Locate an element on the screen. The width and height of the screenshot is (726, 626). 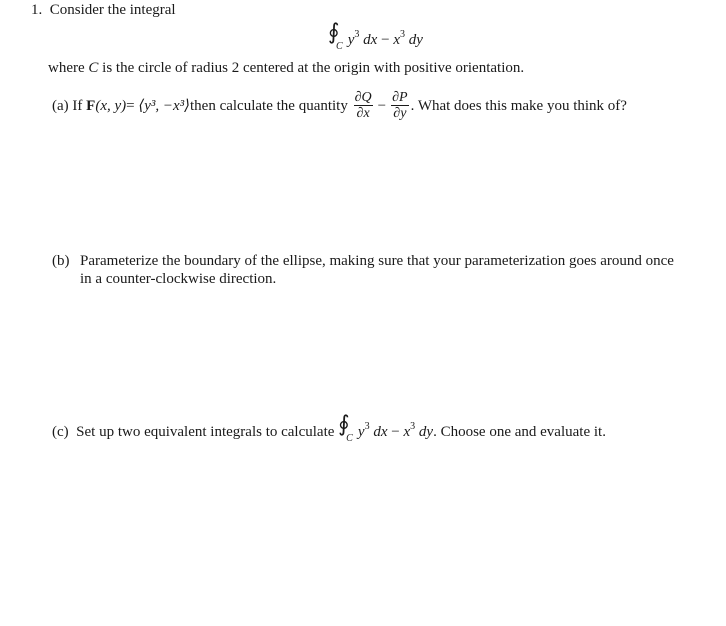
contour-integral-symbol-inline: ∮ C is located at coordinates (345, 428).